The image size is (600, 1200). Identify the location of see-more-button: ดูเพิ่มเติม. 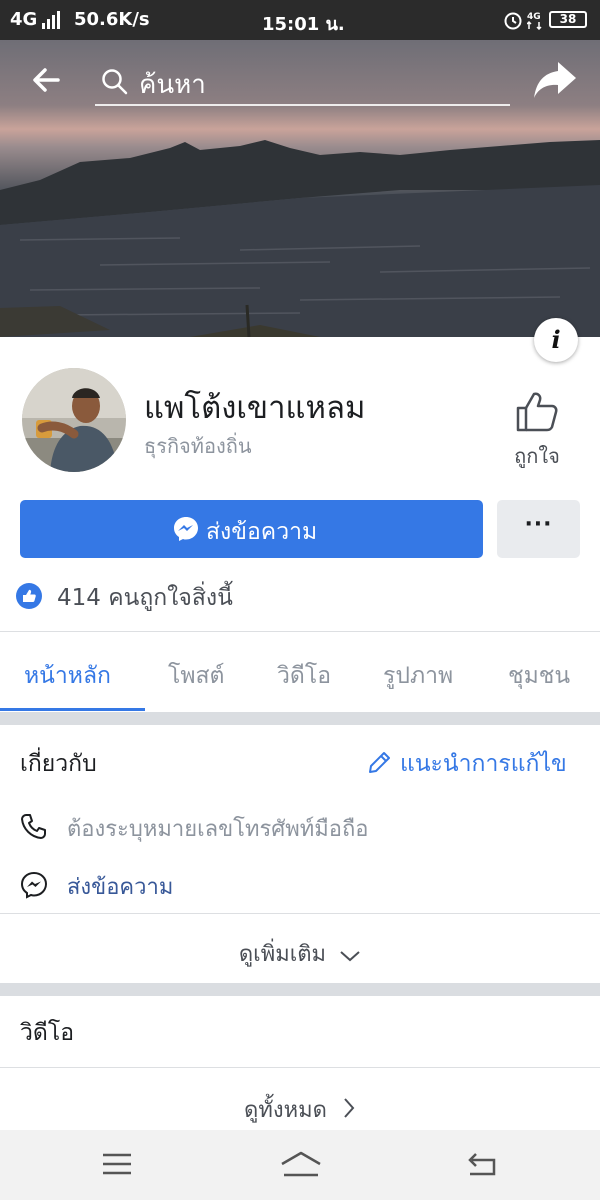
(300, 948).